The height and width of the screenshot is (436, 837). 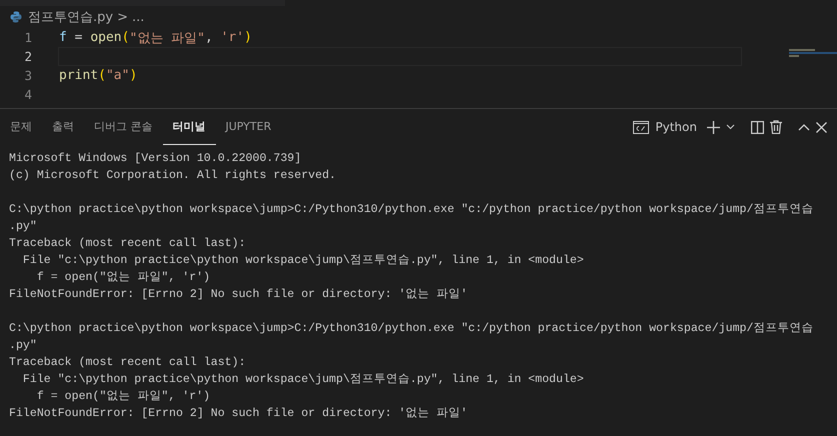 What do you see at coordinates (641, 127) in the screenshot?
I see `terminal-icon` at bounding box center [641, 127].